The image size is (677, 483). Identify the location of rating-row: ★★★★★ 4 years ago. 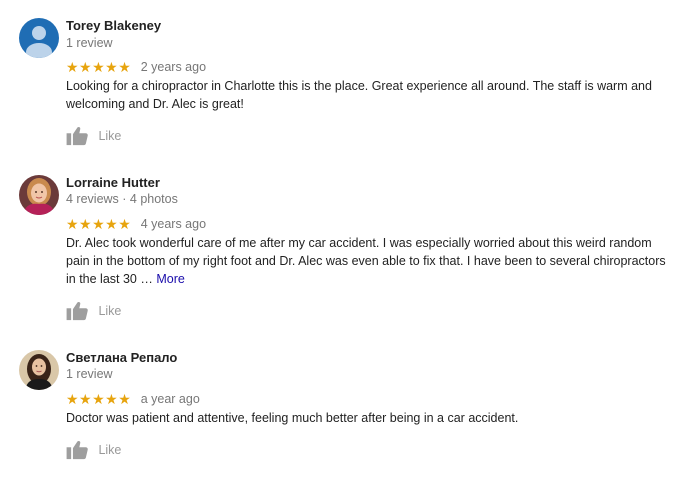
(136, 223).